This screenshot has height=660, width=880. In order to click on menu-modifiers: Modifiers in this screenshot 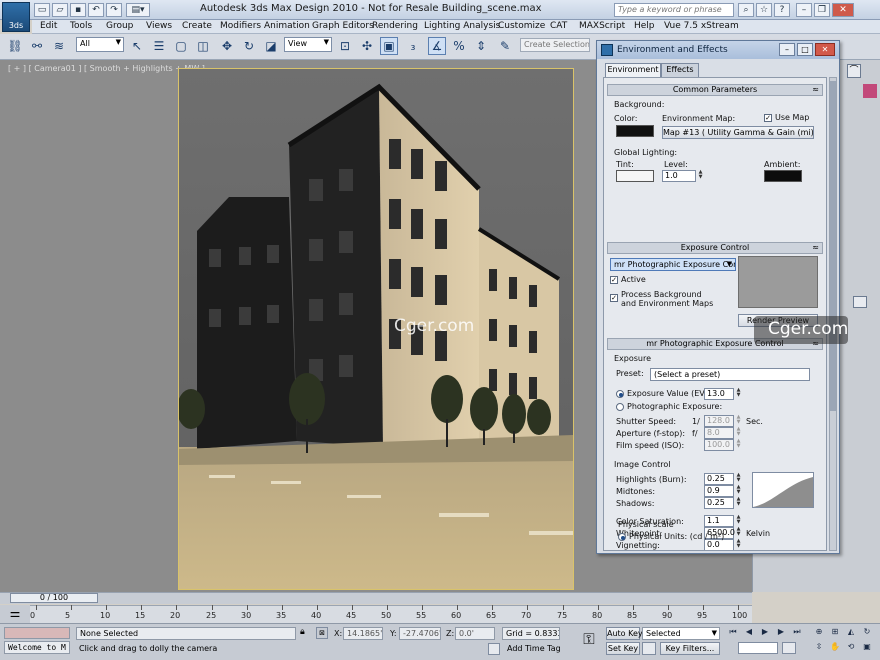, I will do `click(240, 26)`.